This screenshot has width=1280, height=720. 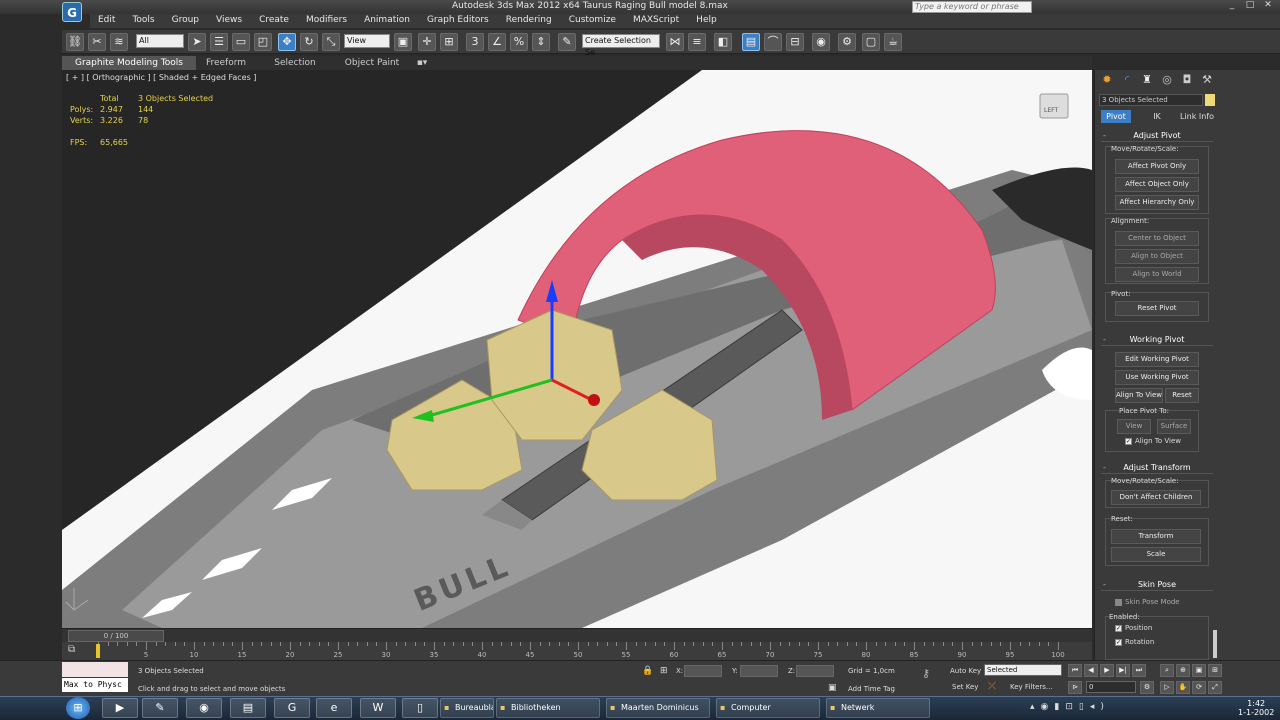 What do you see at coordinates (143, 21) in the screenshot?
I see `menu-tools: Tools` at bounding box center [143, 21].